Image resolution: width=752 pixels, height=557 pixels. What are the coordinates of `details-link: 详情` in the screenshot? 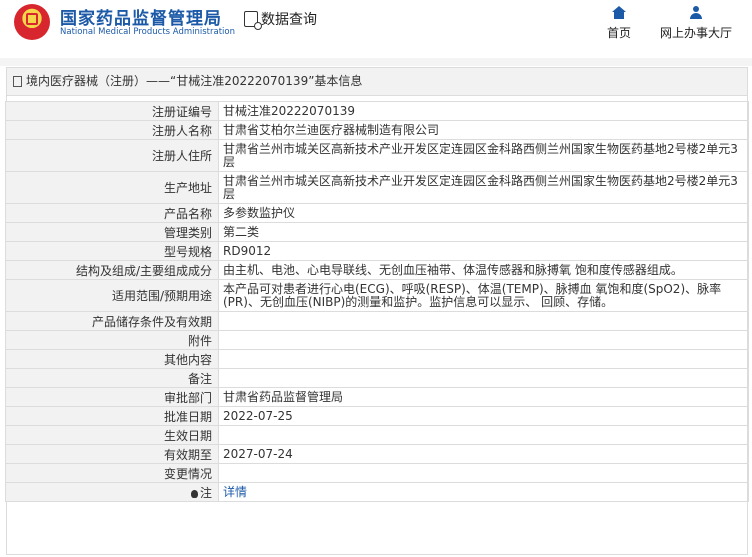 It's located at (235, 492).